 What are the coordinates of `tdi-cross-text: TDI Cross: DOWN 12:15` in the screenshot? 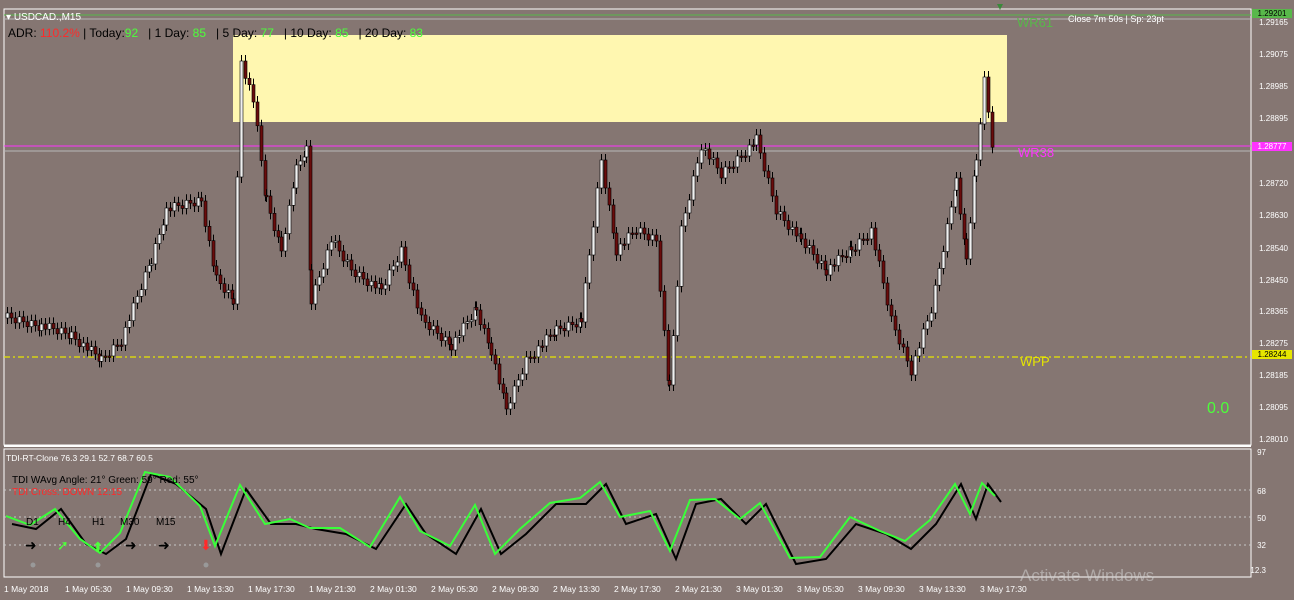 It's located at (67, 492).